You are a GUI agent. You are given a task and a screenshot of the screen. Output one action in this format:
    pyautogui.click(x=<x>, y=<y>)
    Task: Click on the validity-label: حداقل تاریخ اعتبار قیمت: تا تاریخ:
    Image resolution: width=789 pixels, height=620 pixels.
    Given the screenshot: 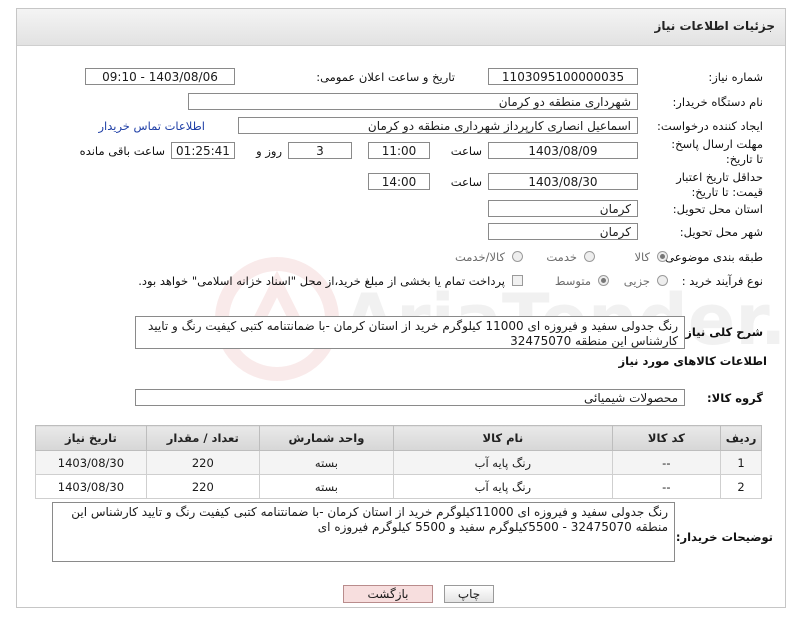 What is the action you would take?
    pyautogui.click(x=719, y=184)
    